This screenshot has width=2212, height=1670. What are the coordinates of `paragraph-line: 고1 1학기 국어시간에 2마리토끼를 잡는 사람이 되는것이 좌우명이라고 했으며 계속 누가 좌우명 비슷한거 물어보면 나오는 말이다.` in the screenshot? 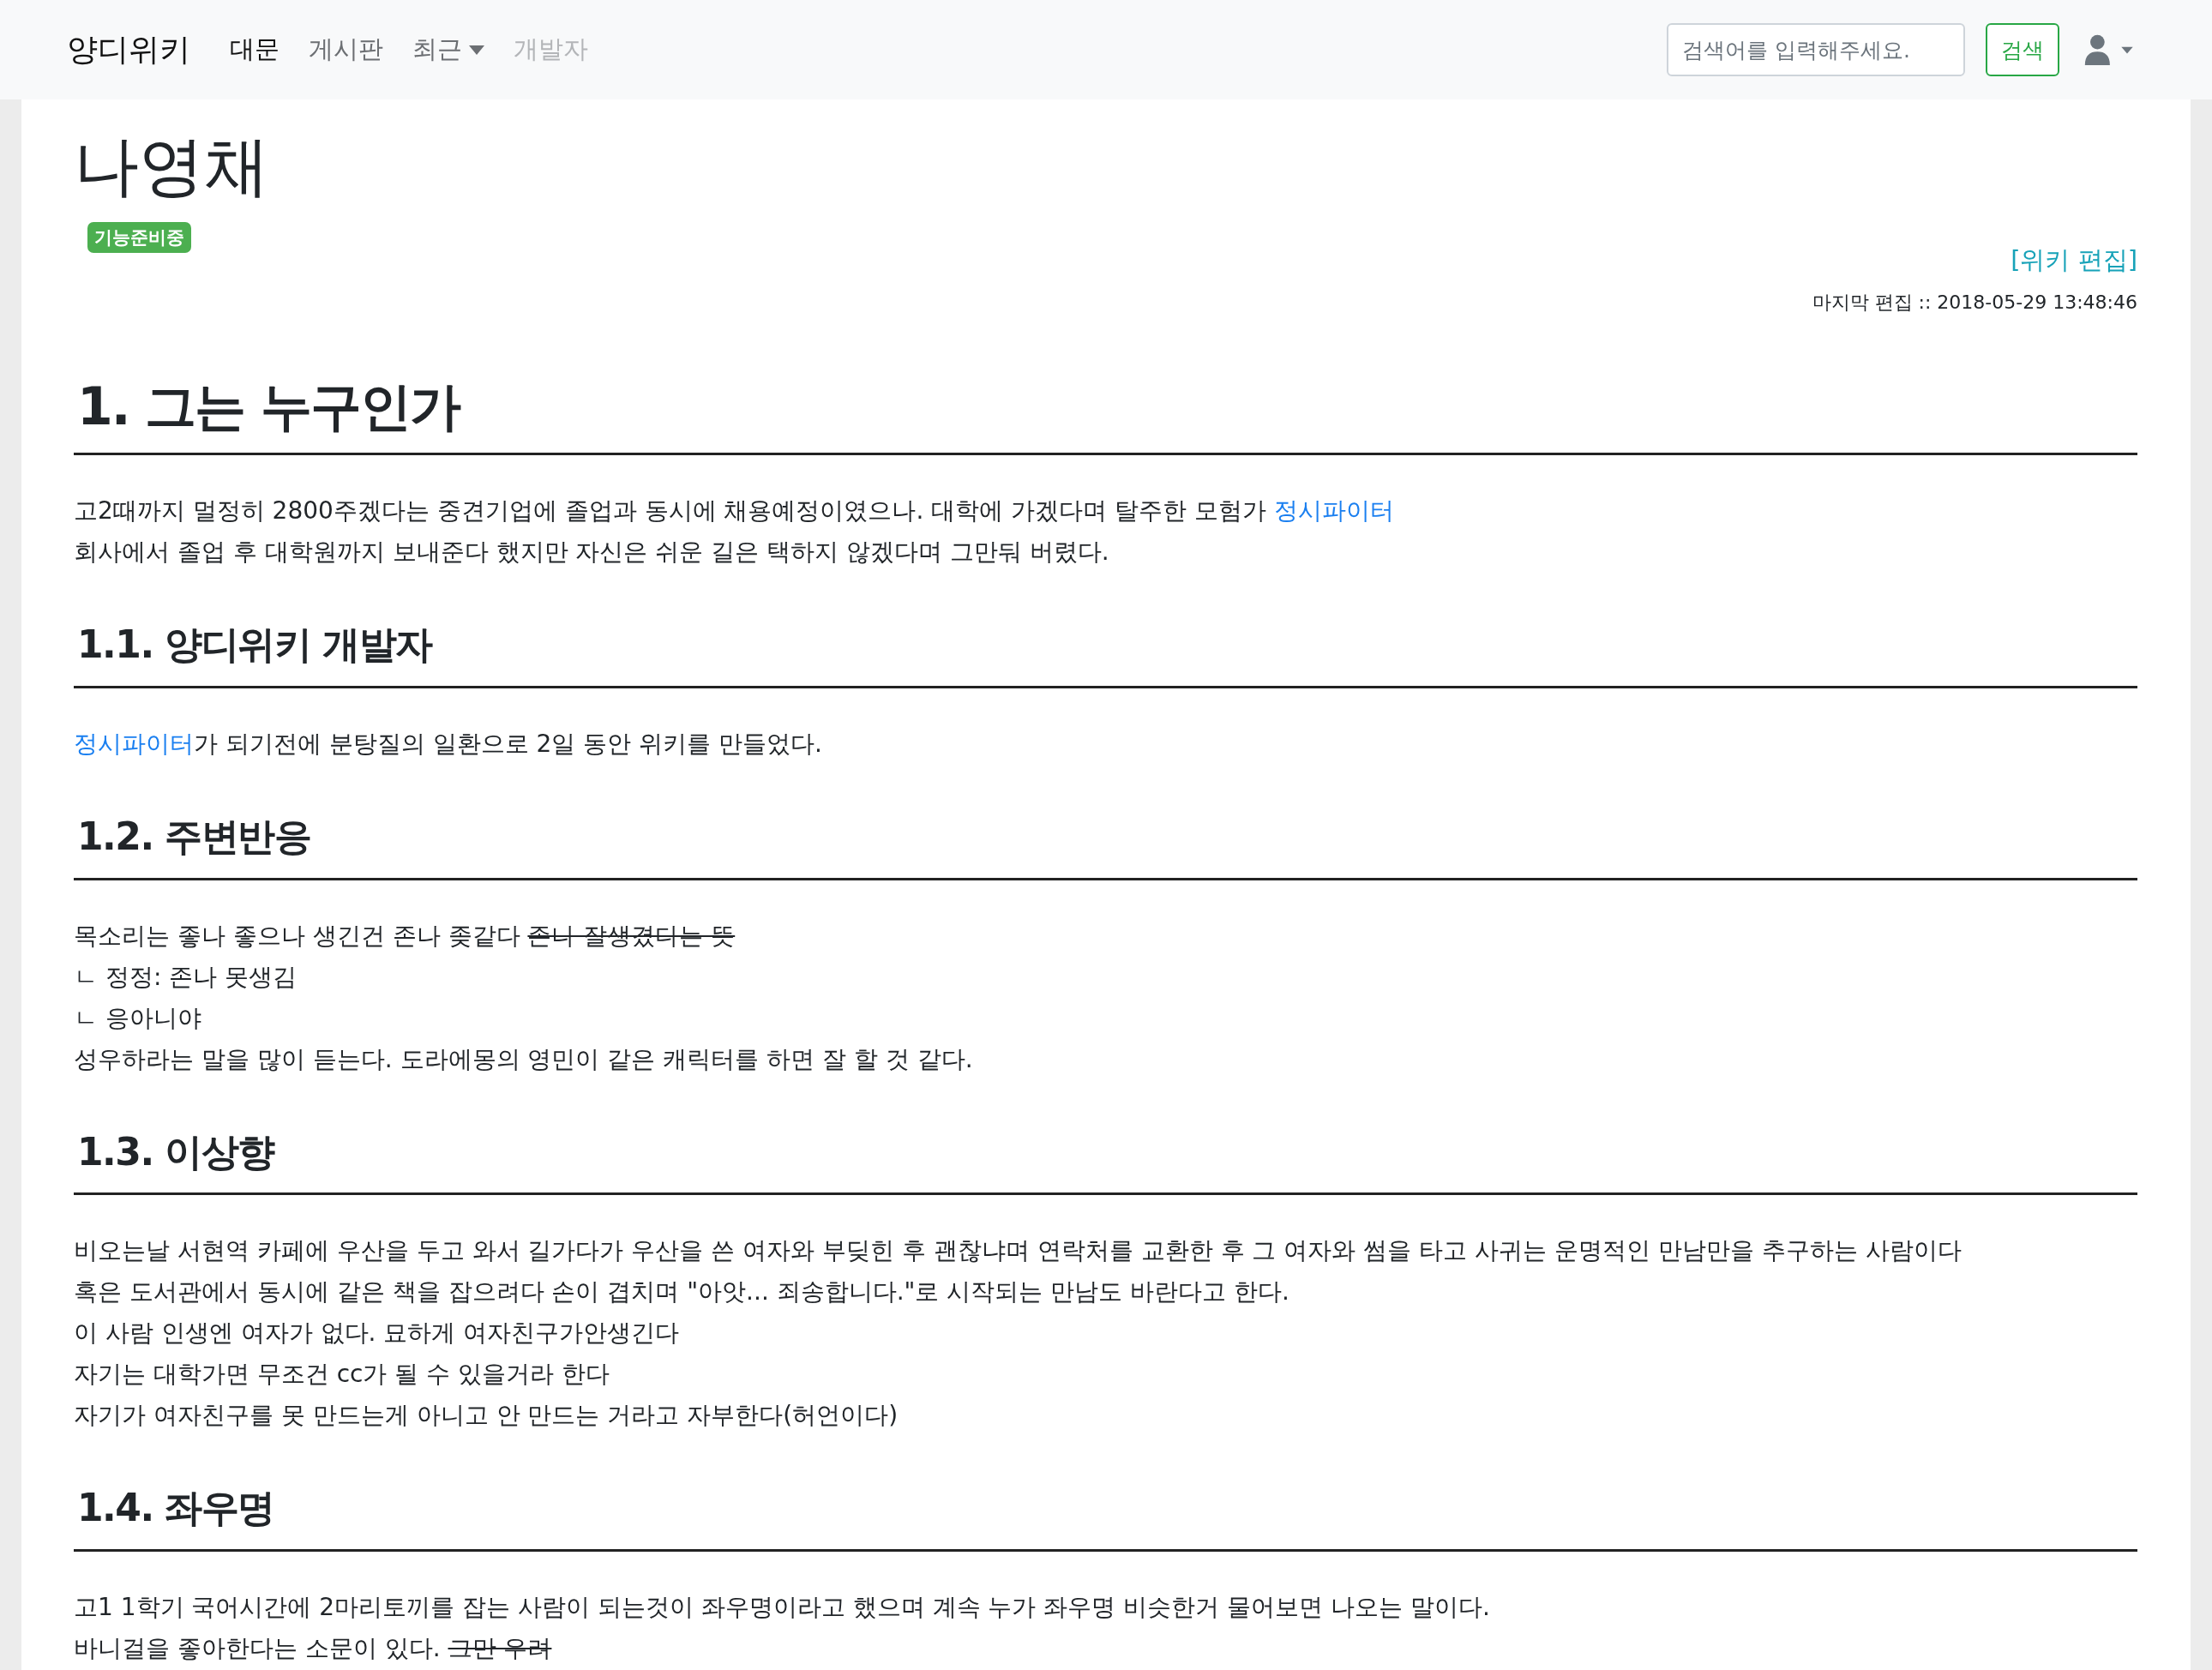 It's located at (782, 1608).